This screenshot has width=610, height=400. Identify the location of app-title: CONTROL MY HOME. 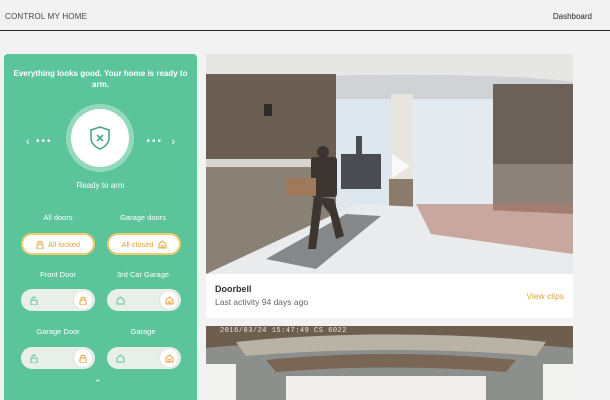
(46, 16).